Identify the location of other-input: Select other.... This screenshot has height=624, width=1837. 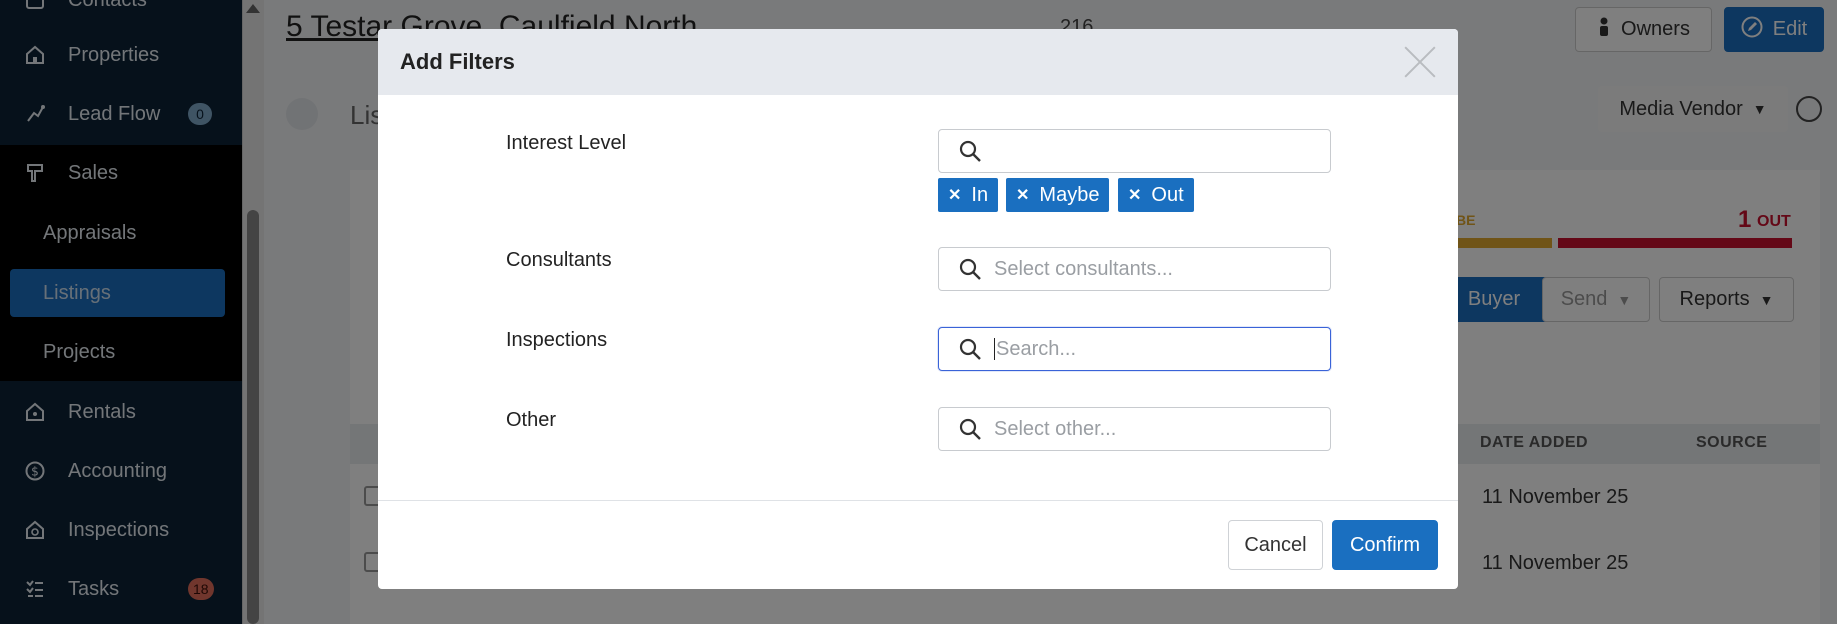
(1134, 429).